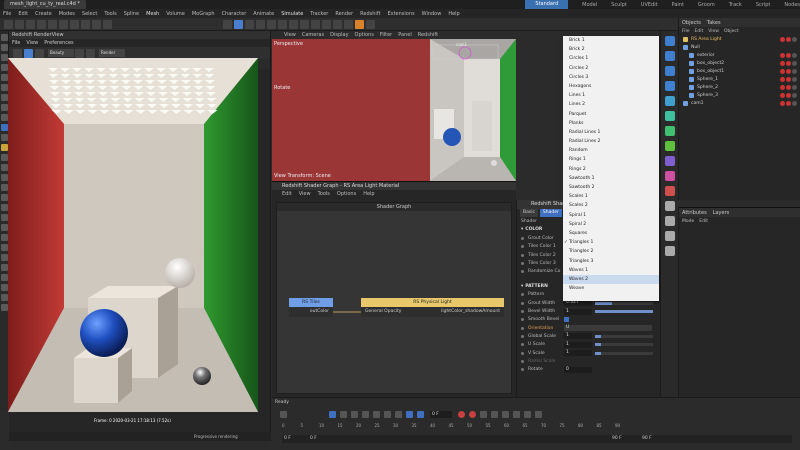  Describe the element at coordinates (547, 4) in the screenshot. I see `layout-standard: Standard` at that location.